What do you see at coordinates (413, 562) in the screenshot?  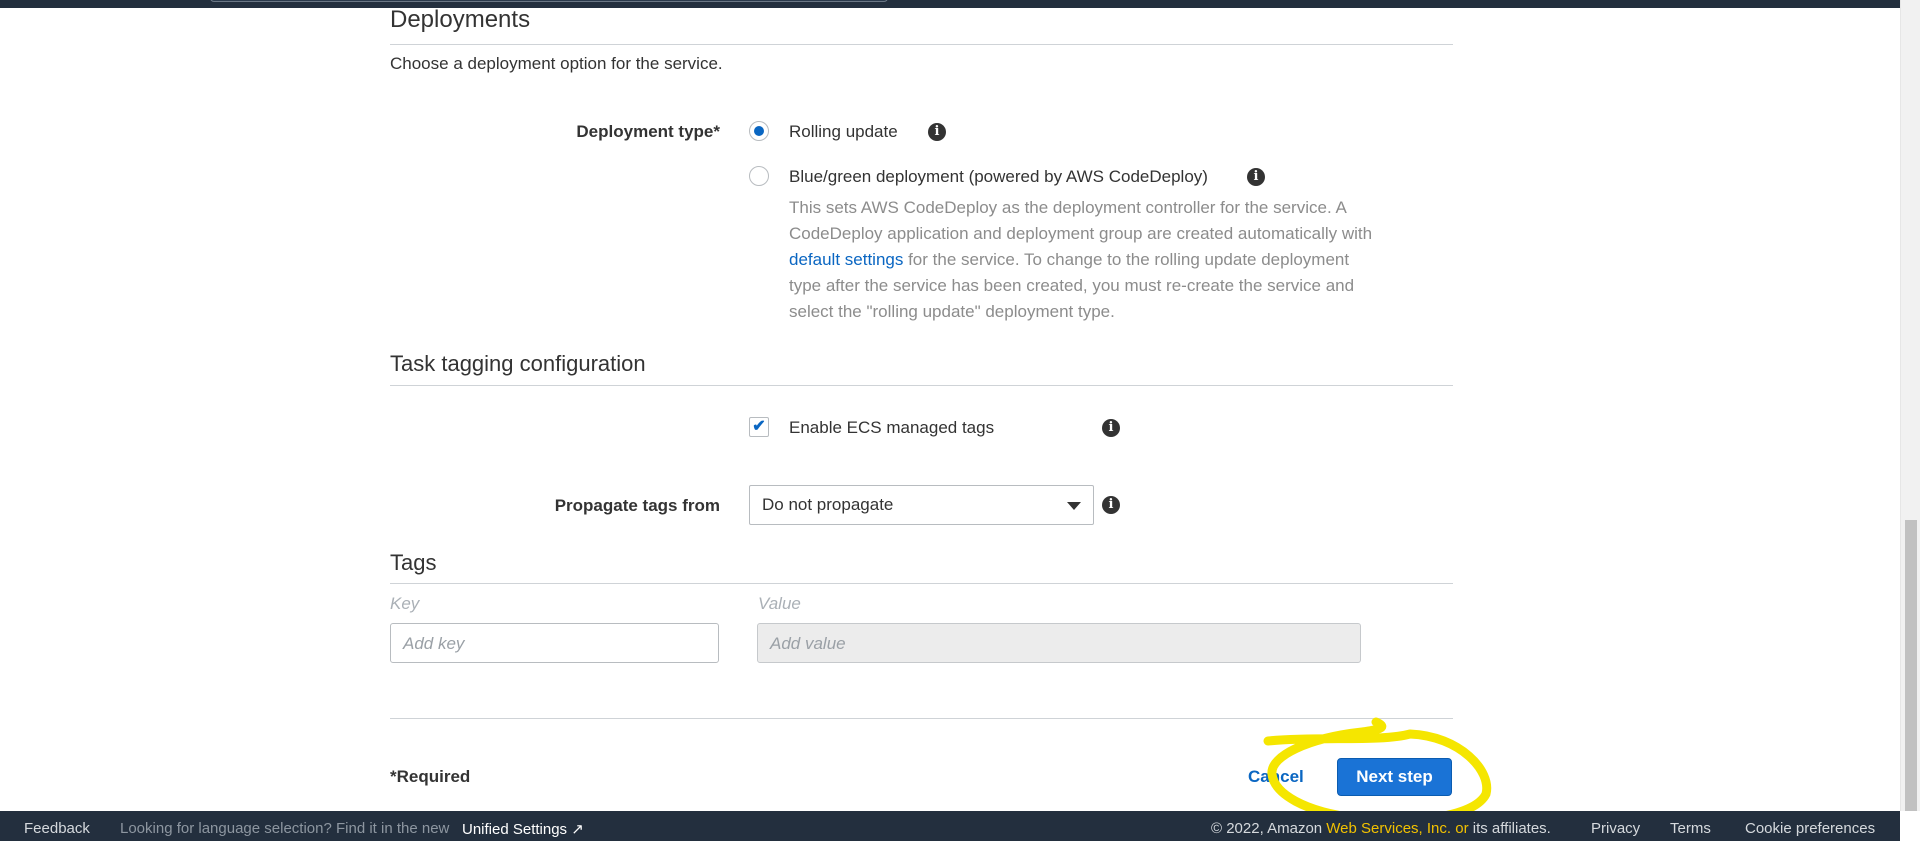 I see `tags-heading: Tags` at bounding box center [413, 562].